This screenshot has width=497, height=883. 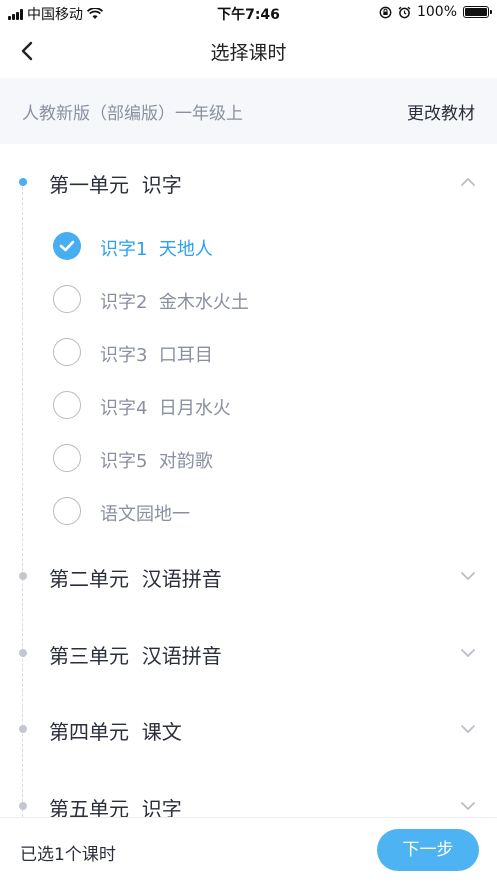 I want to click on change-textbook-button: 更改教材, so click(x=441, y=111).